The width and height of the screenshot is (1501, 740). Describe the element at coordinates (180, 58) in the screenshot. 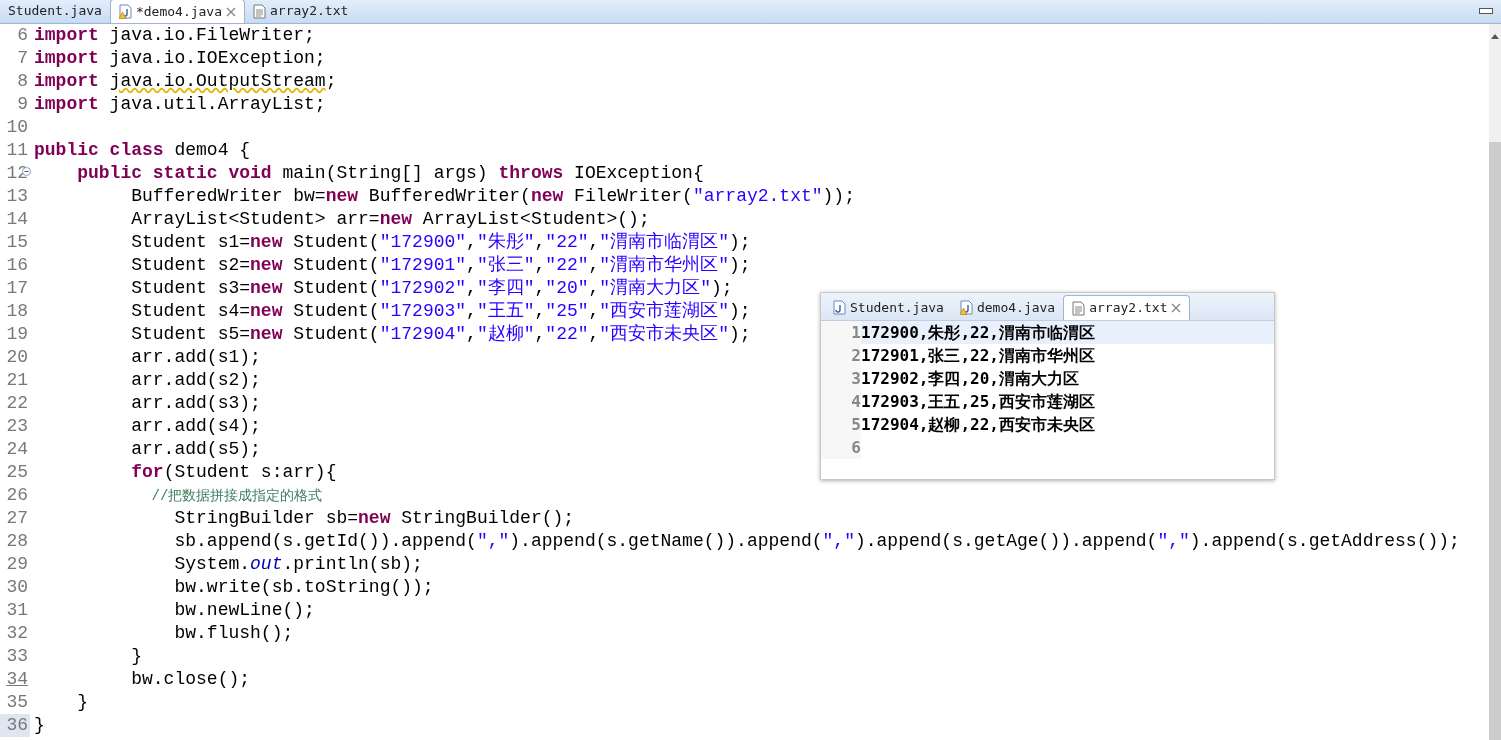

I see `code-line: import java.io.IOException;` at that location.